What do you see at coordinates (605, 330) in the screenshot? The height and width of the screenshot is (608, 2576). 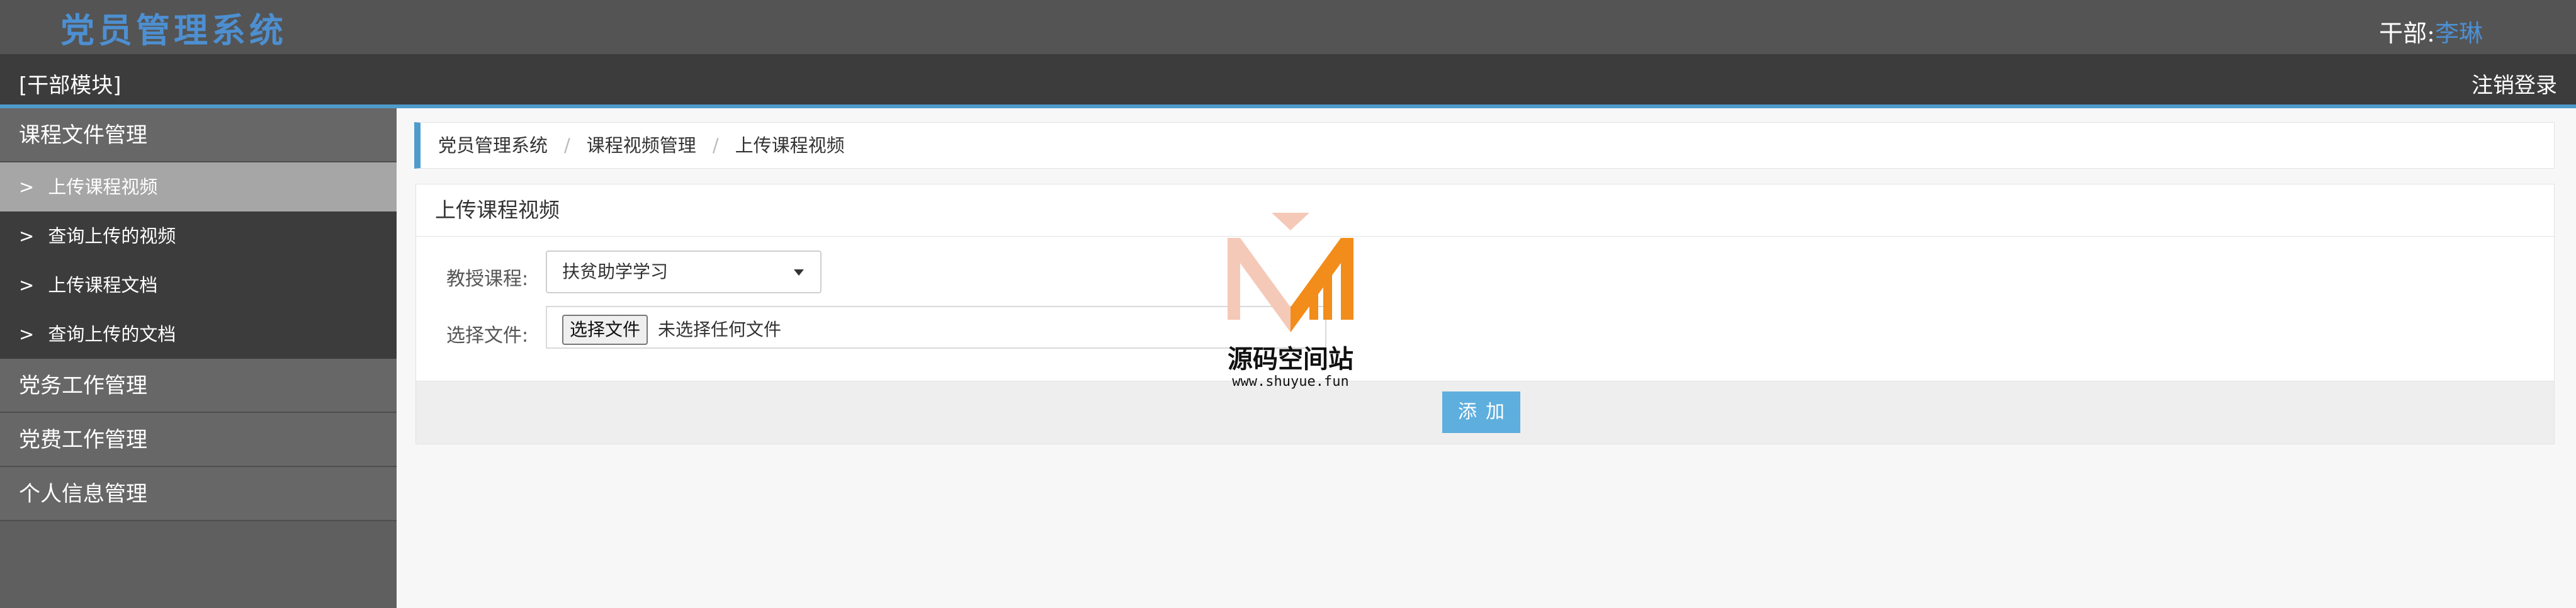 I see `choose-file-button: 选择文件` at bounding box center [605, 330].